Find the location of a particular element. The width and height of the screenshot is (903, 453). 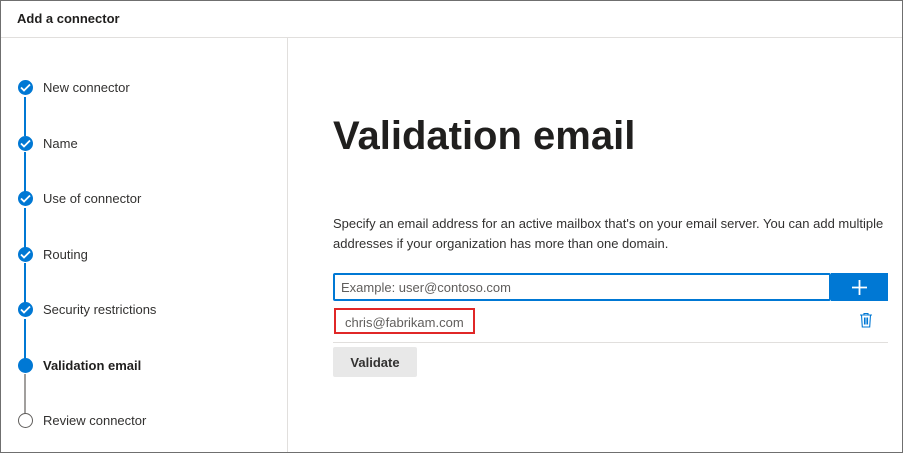

step-security-restrictions: Security restrictions is located at coordinates (148, 310).